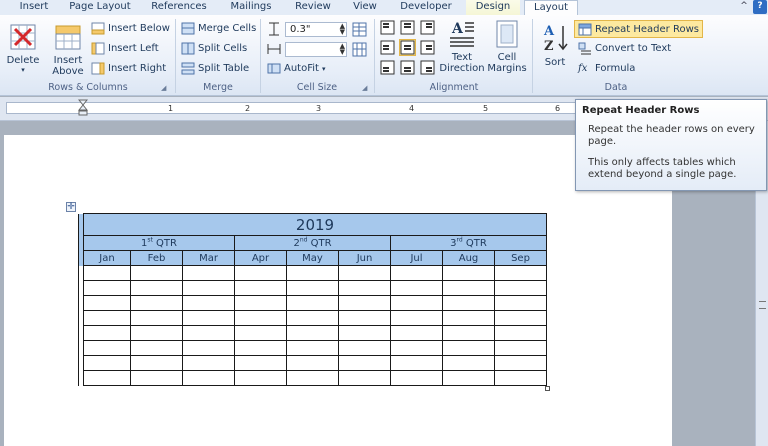 This screenshot has width=768, height=446. Describe the element at coordinates (551, 8) in the screenshot. I see `tab-layout: Layout` at that location.